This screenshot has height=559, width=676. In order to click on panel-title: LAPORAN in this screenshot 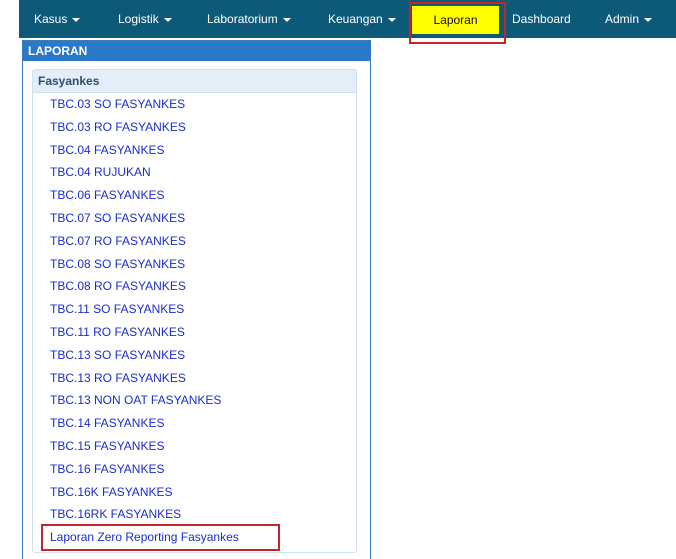, I will do `click(196, 51)`.